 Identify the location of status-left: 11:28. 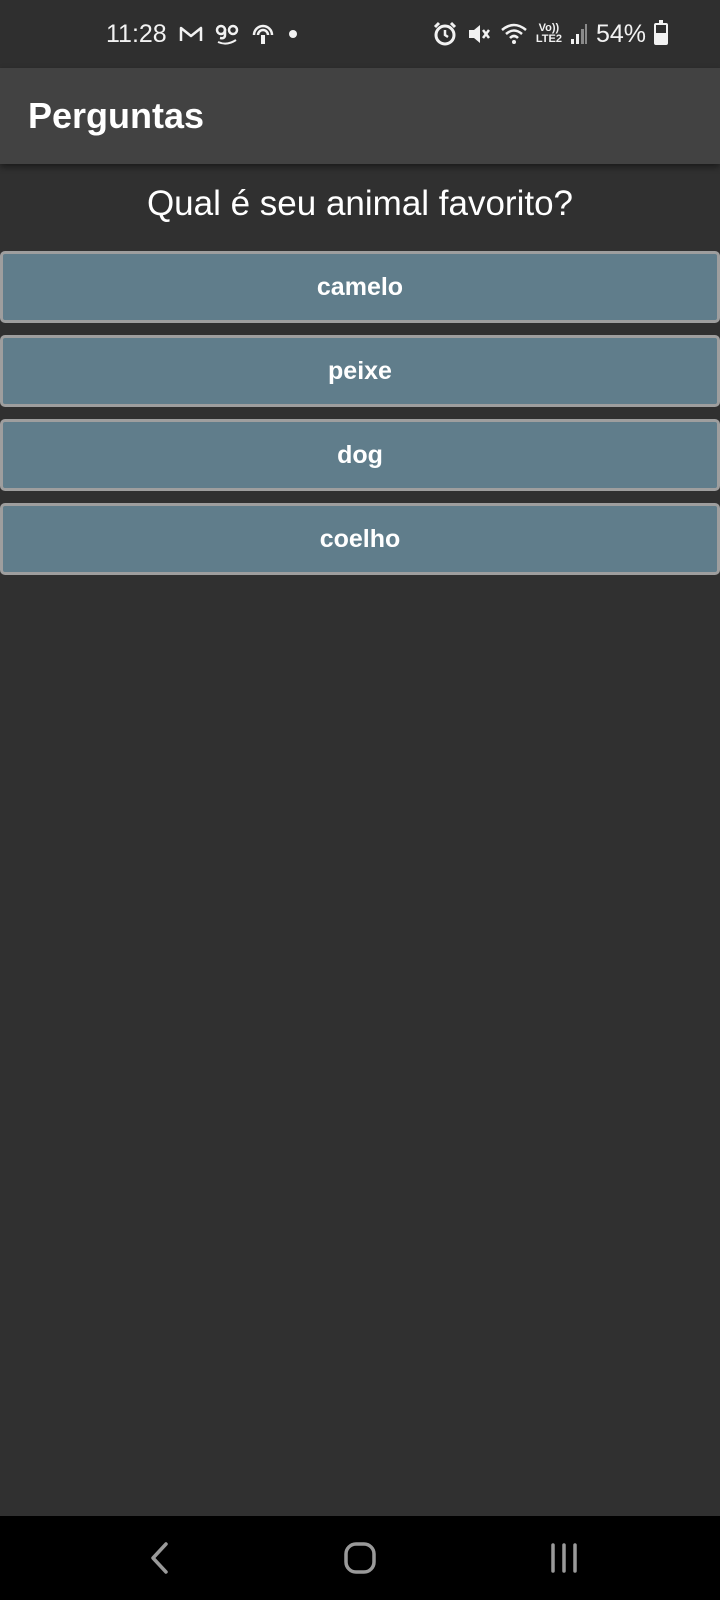
(202, 34).